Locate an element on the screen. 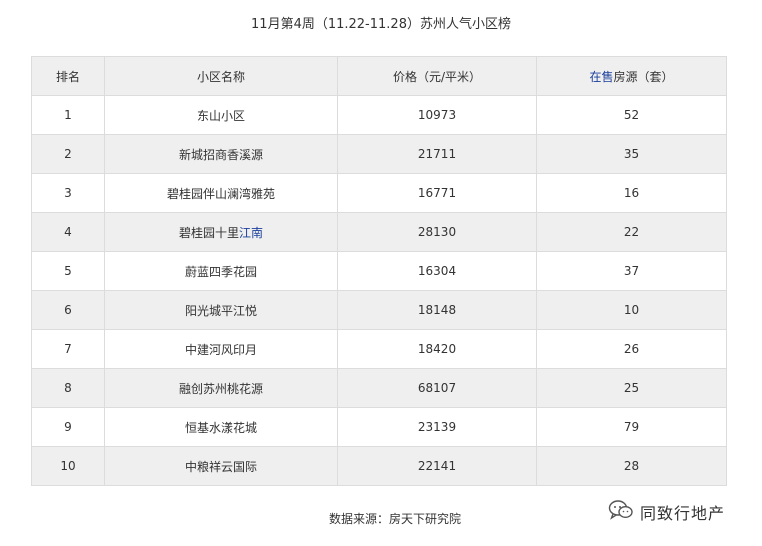  cell-listings: 16 is located at coordinates (631, 193).